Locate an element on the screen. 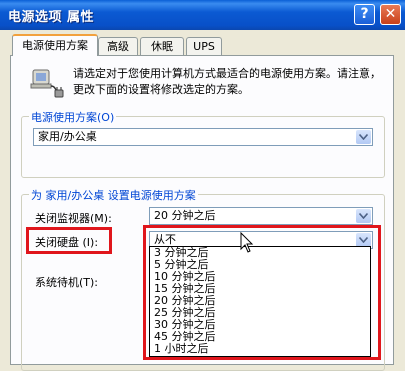  tab-power-schemes: 电源使用方案 is located at coordinates (55, 45).